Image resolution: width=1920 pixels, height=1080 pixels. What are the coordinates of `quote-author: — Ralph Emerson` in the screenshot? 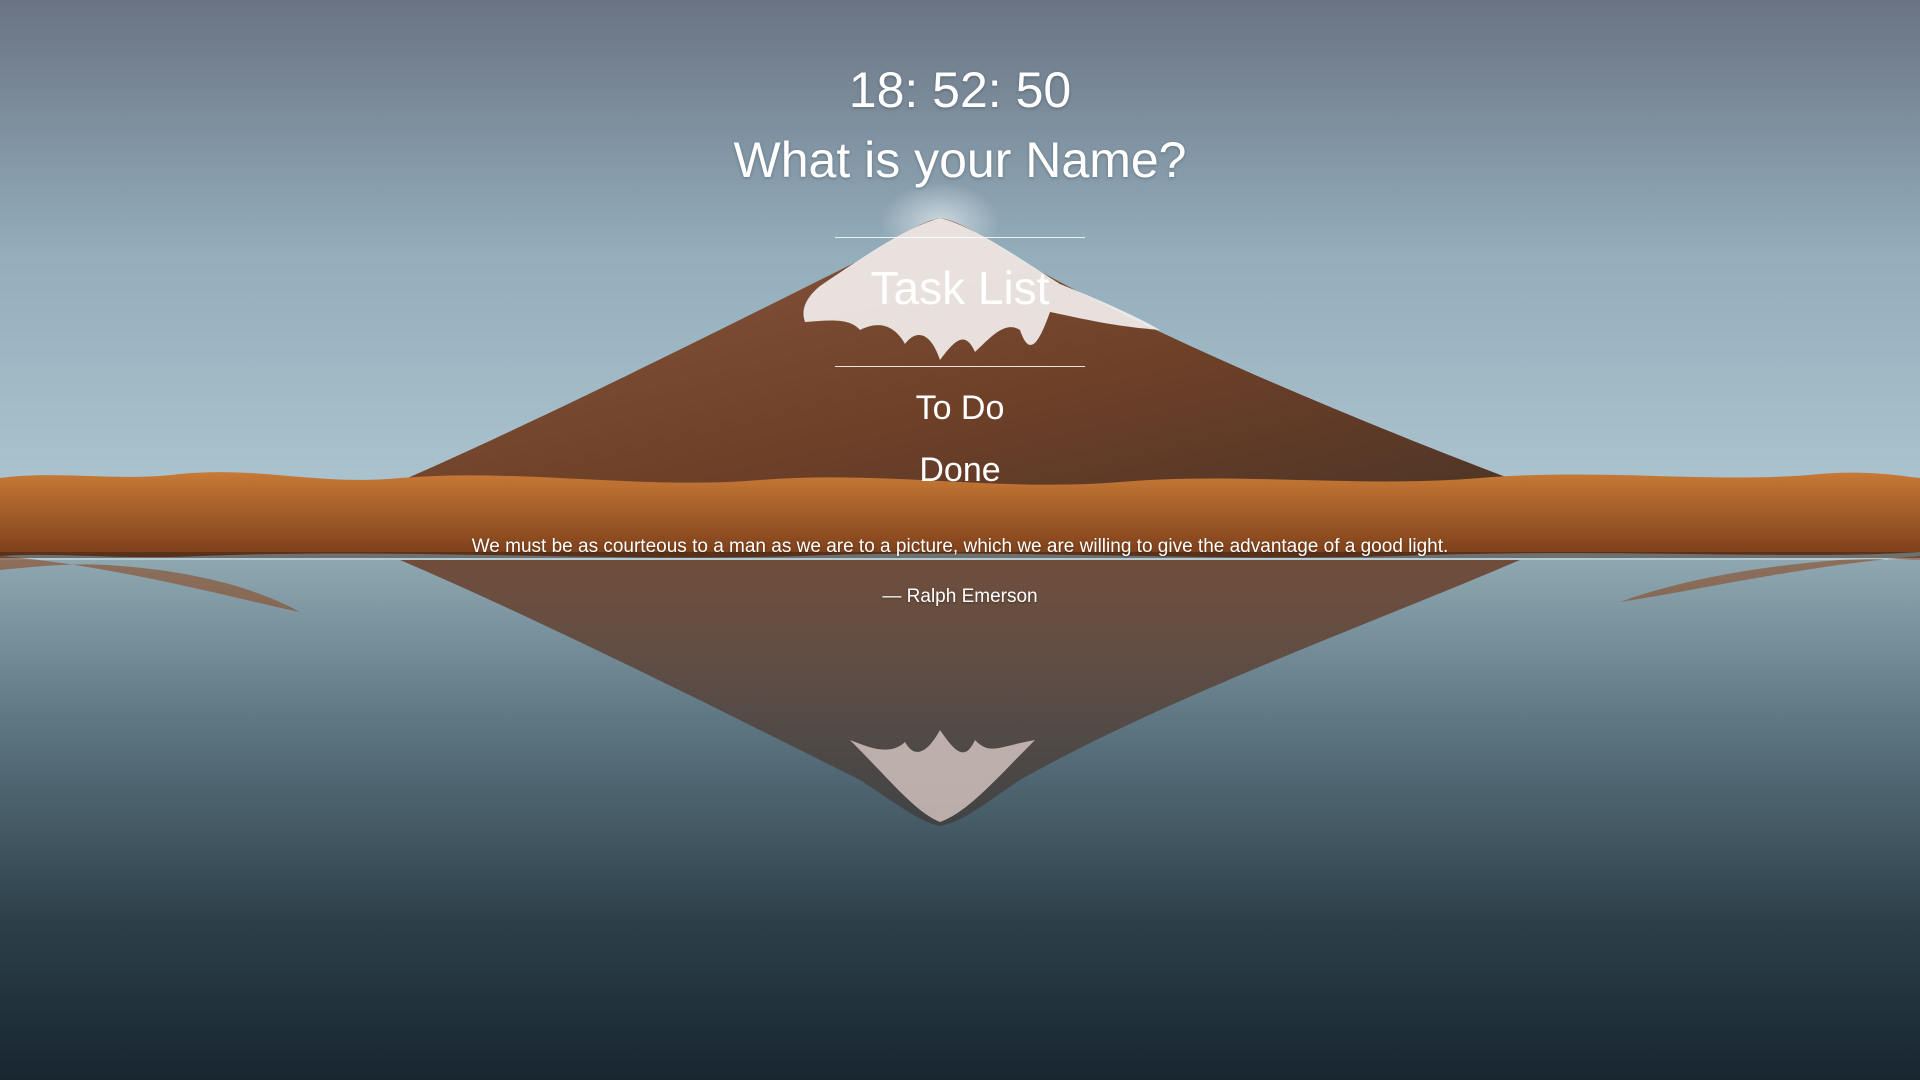 It's located at (960, 596).